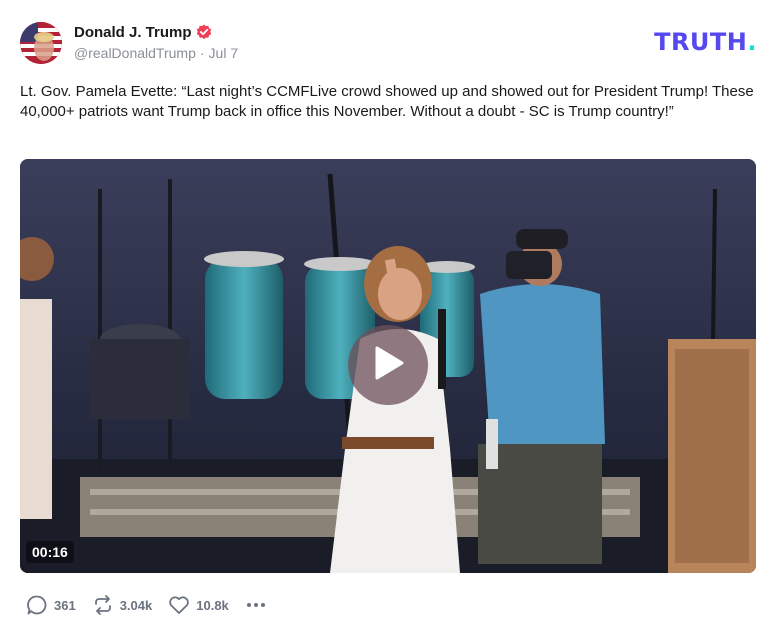 Image resolution: width=777 pixels, height=636 pixels. I want to click on verified-badge-icon, so click(204, 32).